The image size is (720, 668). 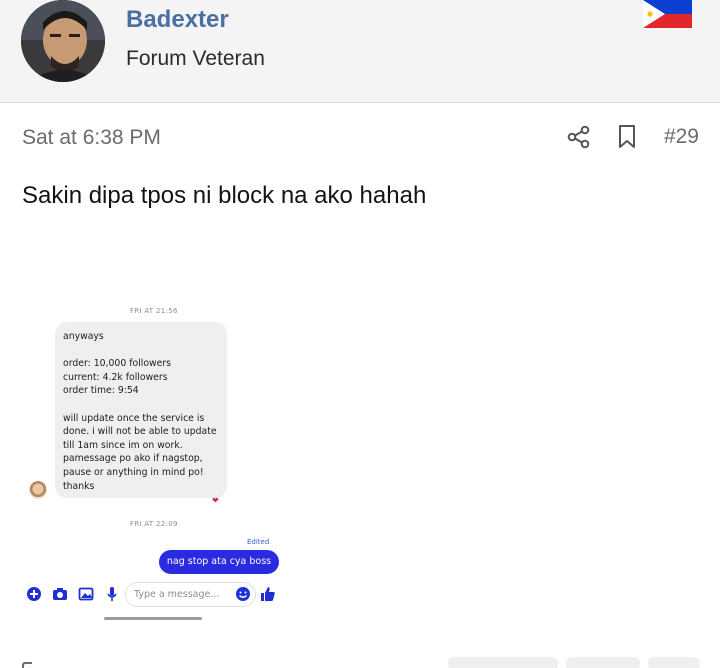 I want to click on chat-timestamp: FRI AT 22:09, so click(x=154, y=524).